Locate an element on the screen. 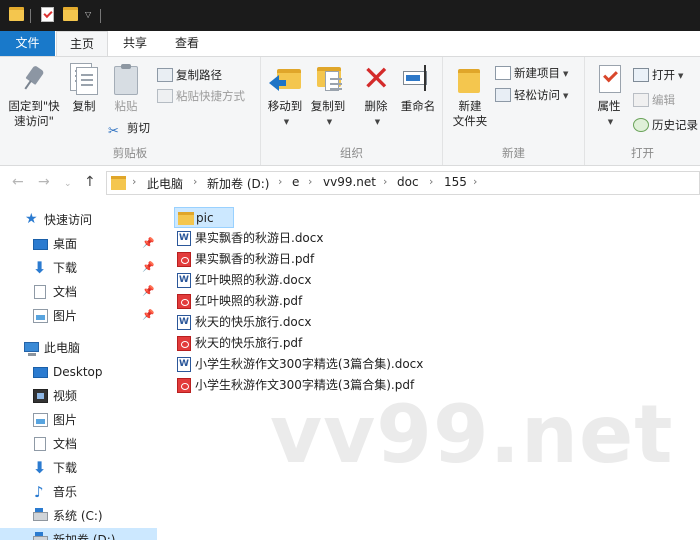 This screenshot has height=540, width=700. list-item: 果实飘香的秋游日.pdf is located at coordinates (274, 259).